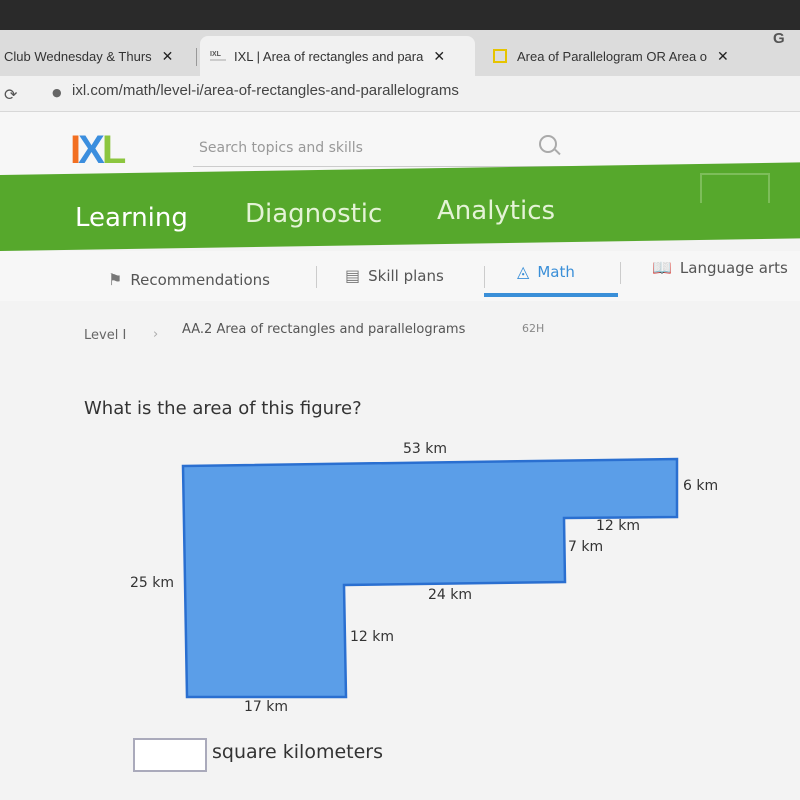  What do you see at coordinates (297, 752) in the screenshot?
I see `unit-label: square kilometers` at bounding box center [297, 752].